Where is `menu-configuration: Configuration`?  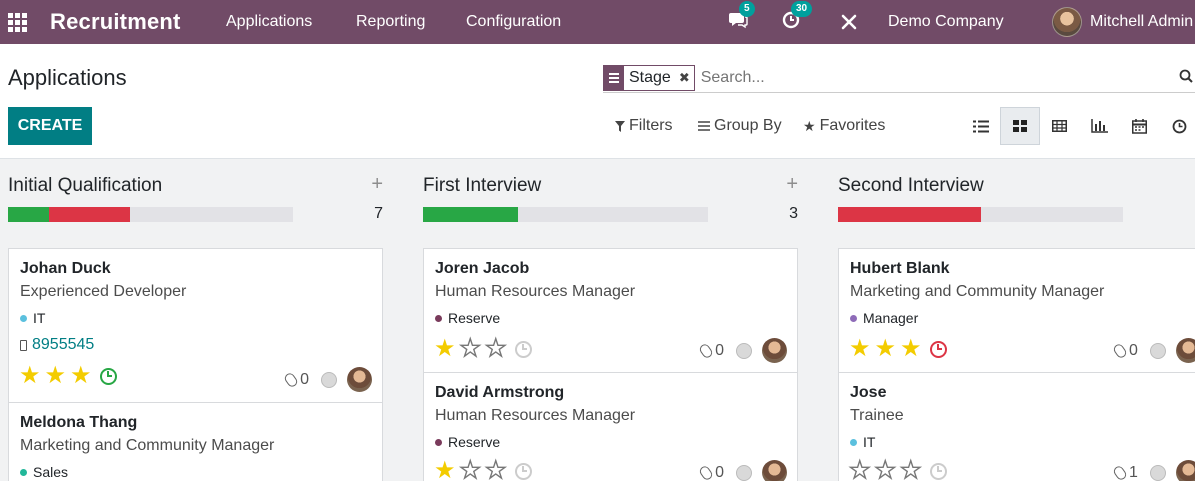 menu-configuration: Configuration is located at coordinates (513, 22).